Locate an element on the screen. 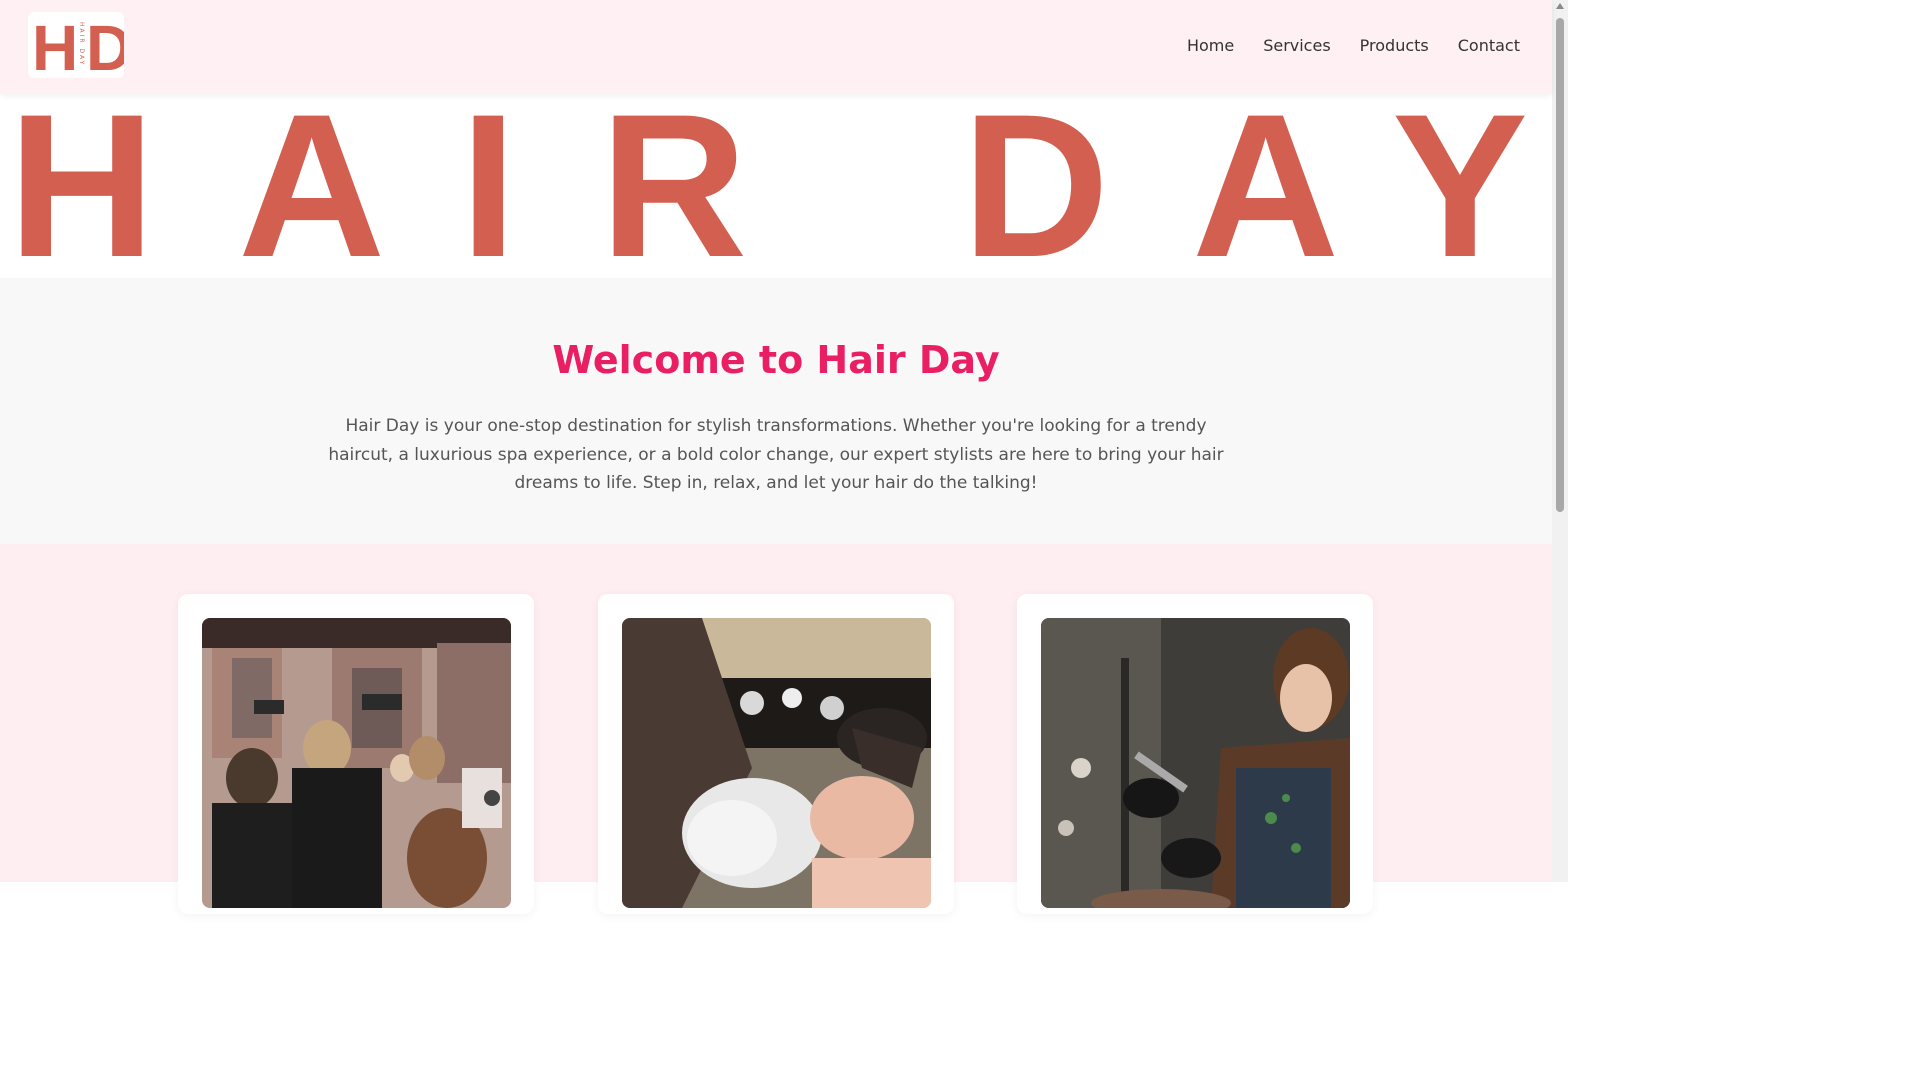  hair-day-logo: H D HAIR DAY is located at coordinates (76, 45).